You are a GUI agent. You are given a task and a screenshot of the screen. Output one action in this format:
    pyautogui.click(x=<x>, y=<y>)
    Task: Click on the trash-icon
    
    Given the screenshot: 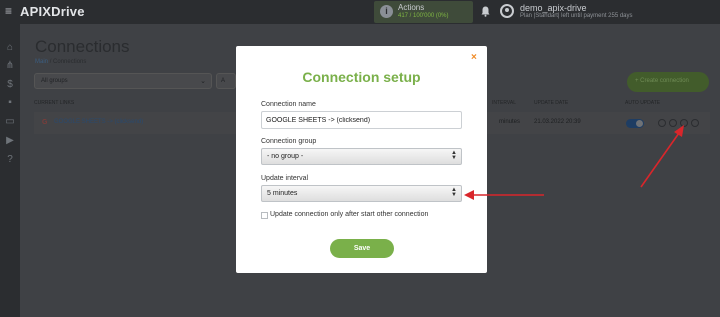 What is the action you would take?
    pyautogui.click(x=695, y=123)
    